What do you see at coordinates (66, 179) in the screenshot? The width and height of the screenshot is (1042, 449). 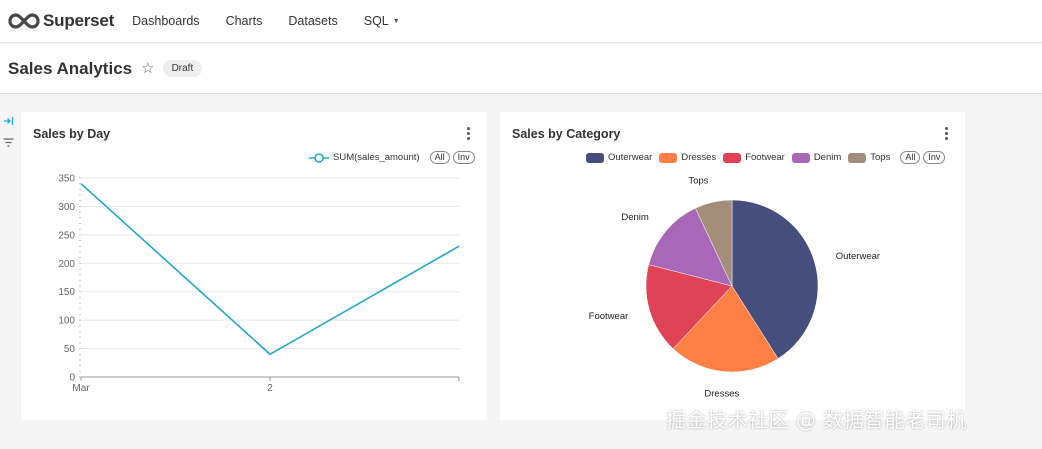 I see `y-tick-label: 350` at bounding box center [66, 179].